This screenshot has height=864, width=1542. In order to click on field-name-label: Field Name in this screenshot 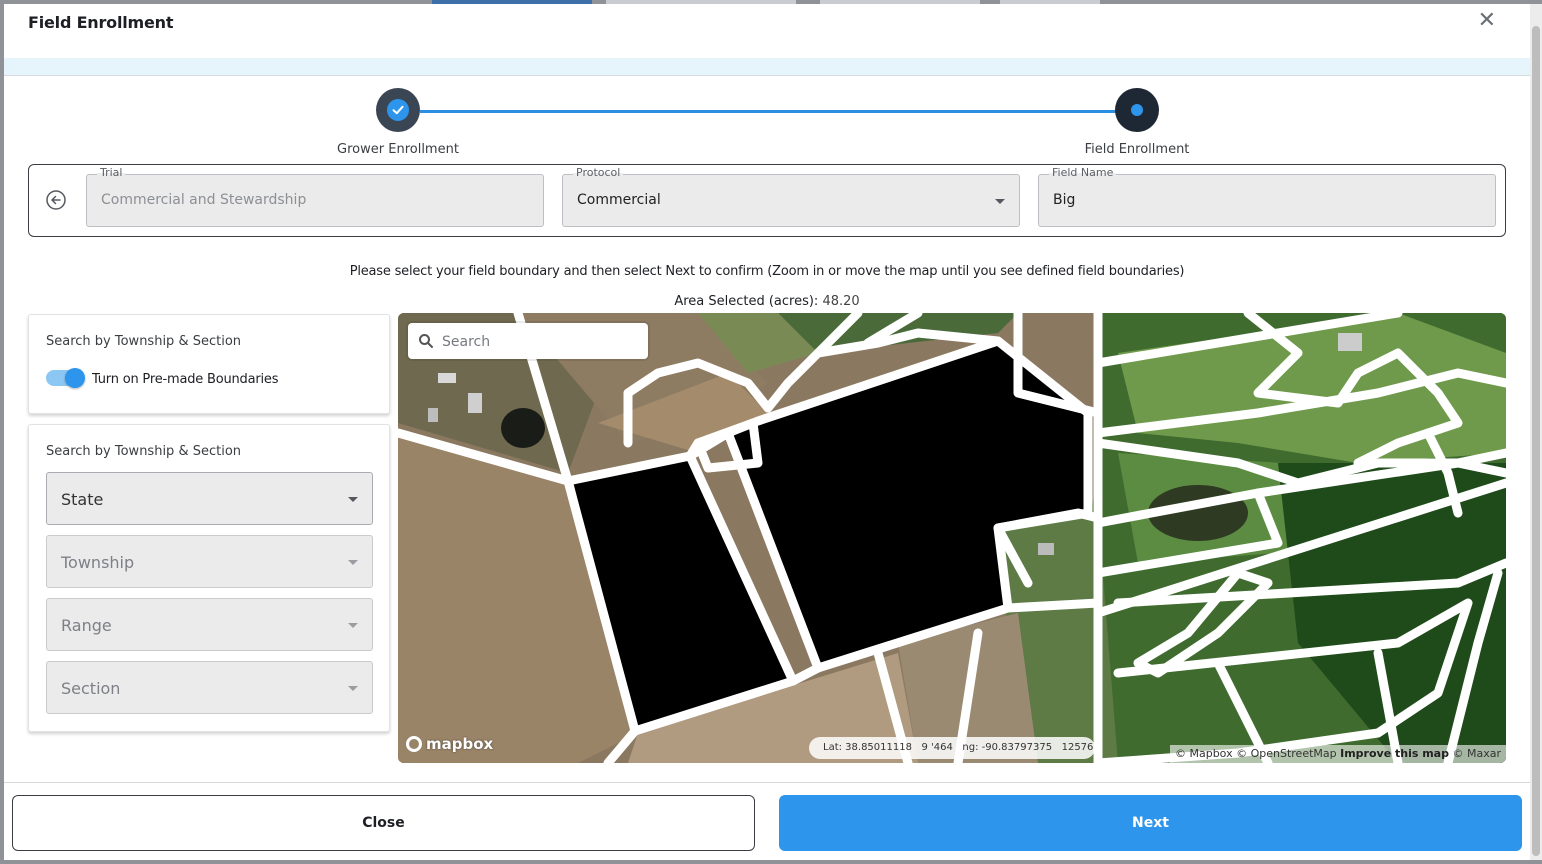, I will do `click(1083, 173)`.